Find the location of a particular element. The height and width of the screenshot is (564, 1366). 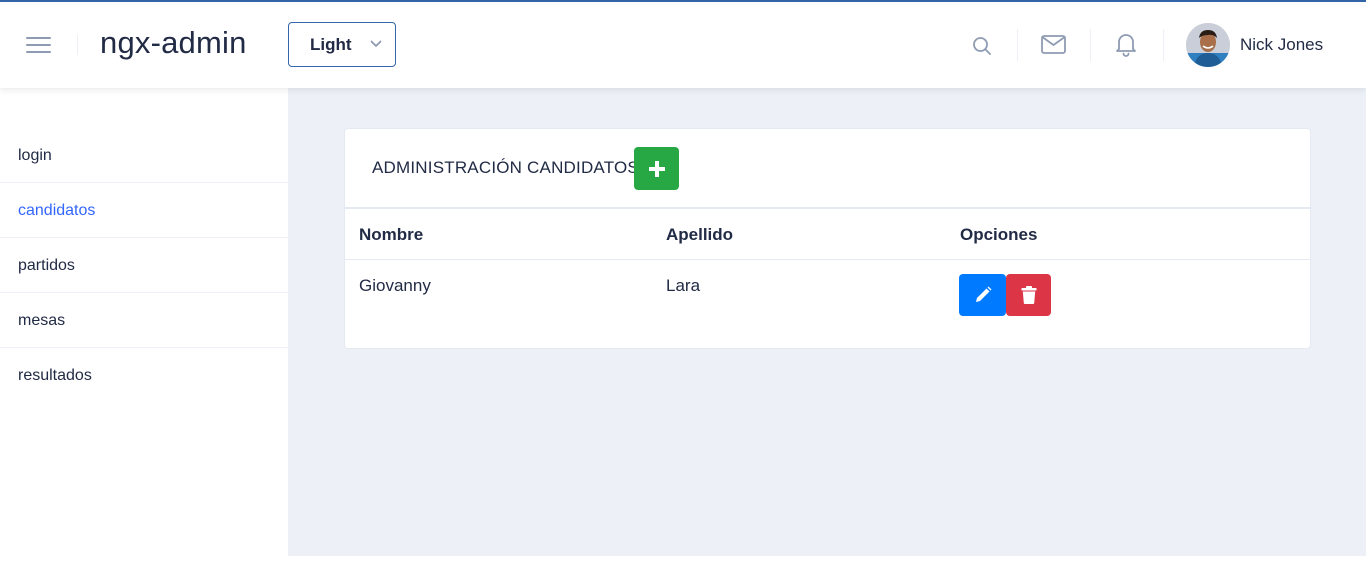

plus-icon is located at coordinates (656, 168).